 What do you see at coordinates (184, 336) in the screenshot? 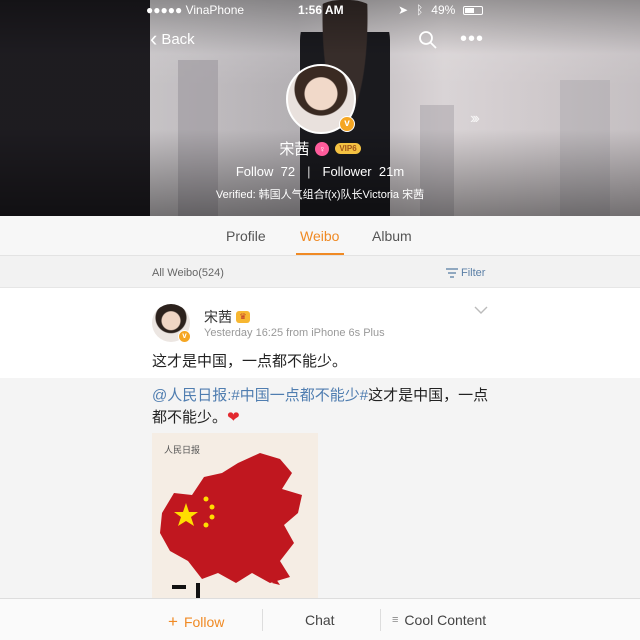
I see `author-verified-icon: v` at bounding box center [184, 336].